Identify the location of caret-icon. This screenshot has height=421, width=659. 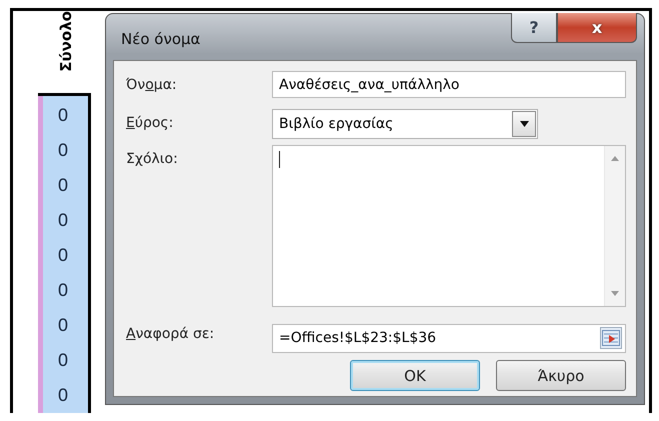
(524, 124).